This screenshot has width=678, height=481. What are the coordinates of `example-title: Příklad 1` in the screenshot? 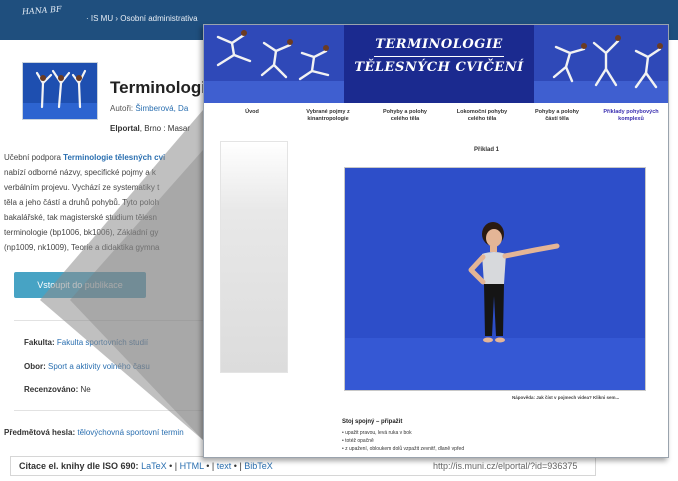 It's located at (487, 150).